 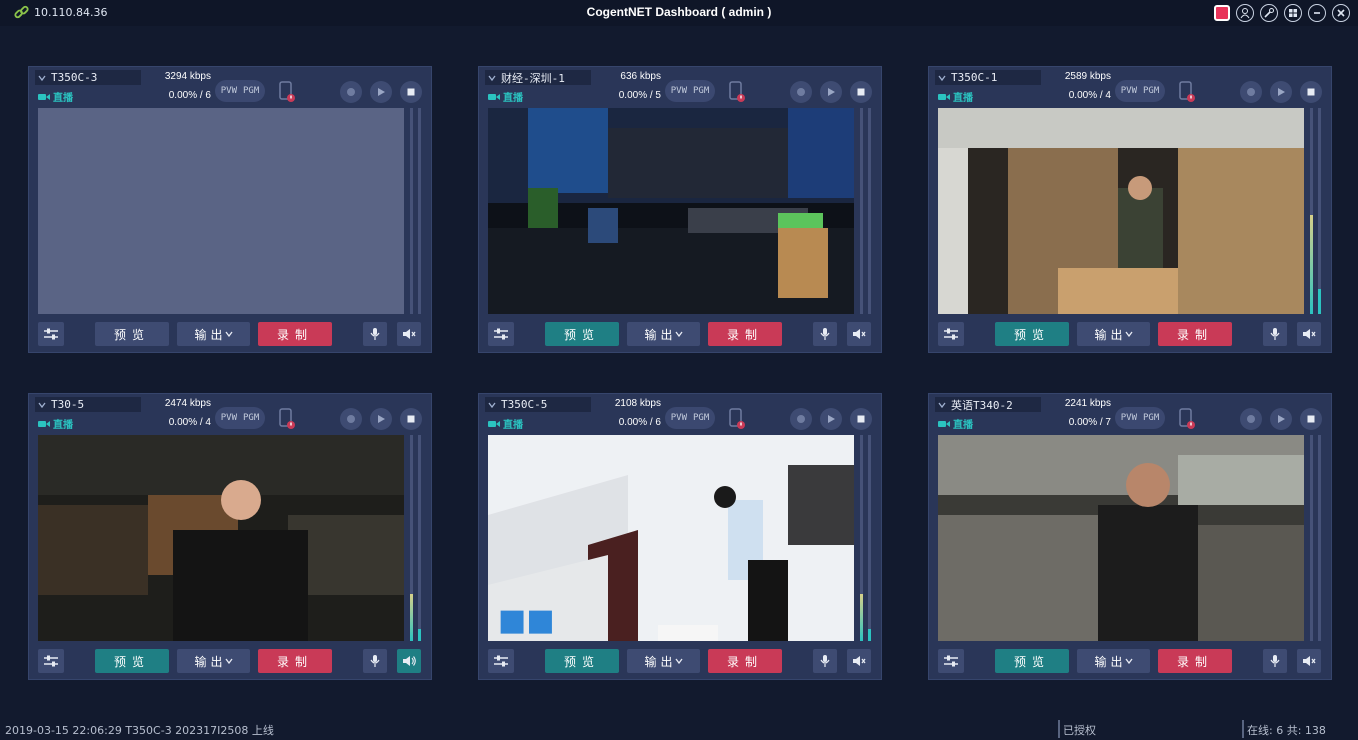 What do you see at coordinates (1077, 729) in the screenshot?
I see `license-status: 已授权` at bounding box center [1077, 729].